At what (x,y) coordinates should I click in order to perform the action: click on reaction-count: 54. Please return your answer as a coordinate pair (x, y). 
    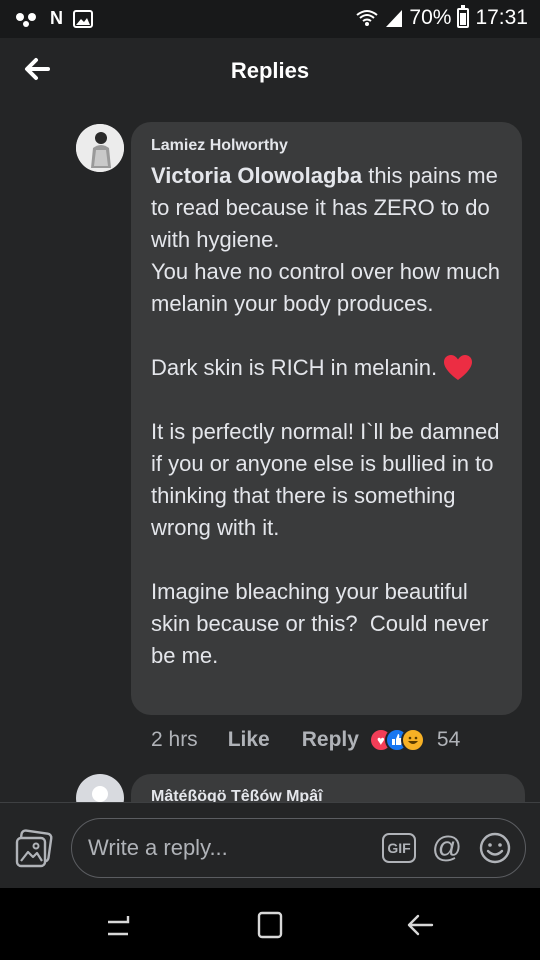
    Looking at the image, I should click on (448, 740).